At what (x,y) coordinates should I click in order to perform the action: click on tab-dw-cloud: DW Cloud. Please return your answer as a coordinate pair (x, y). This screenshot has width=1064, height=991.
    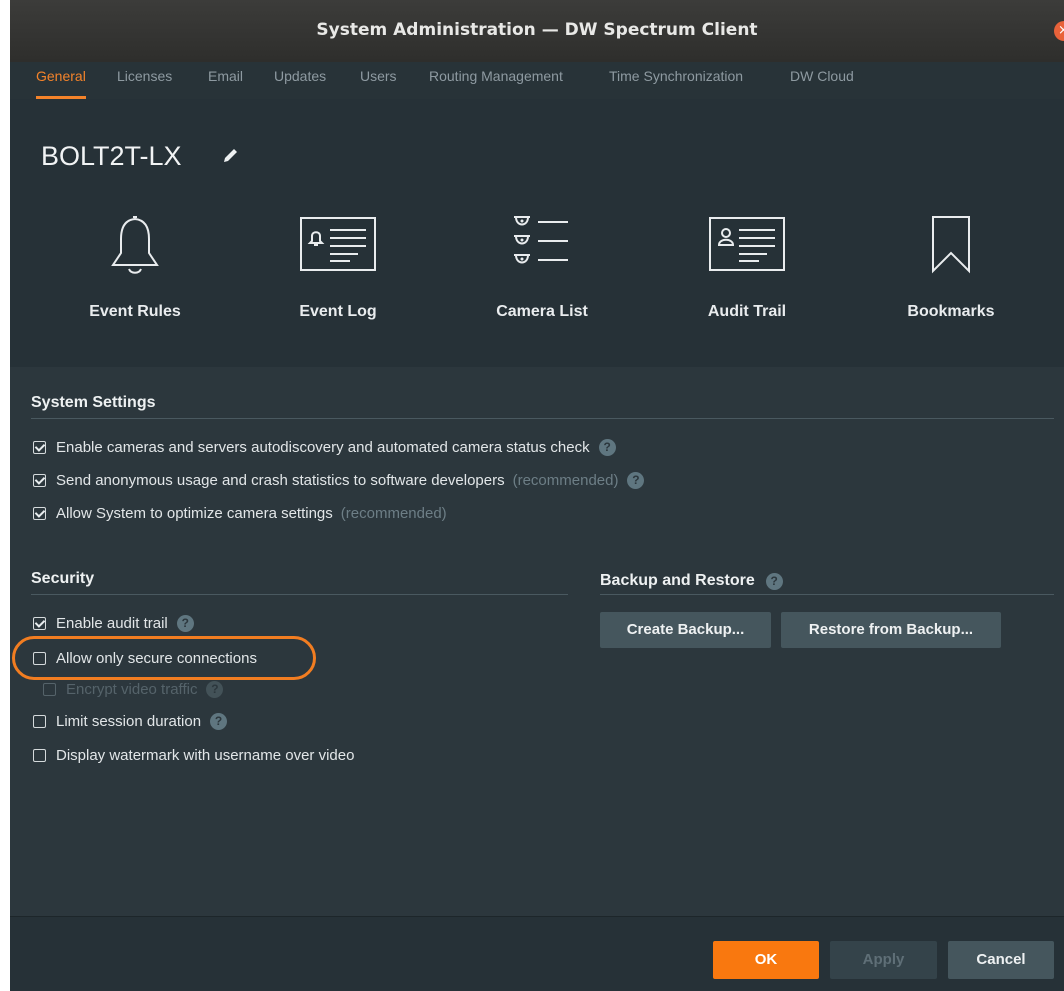
    Looking at the image, I should click on (822, 80).